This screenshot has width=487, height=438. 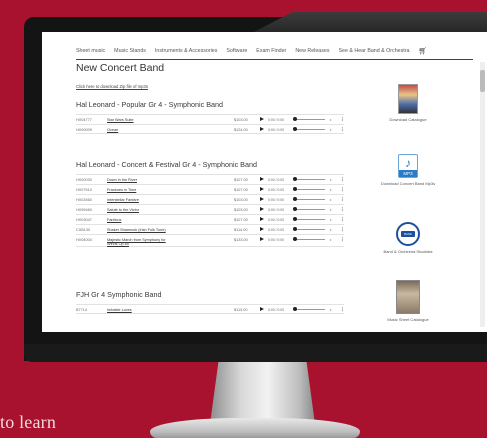 I want to click on sidebar-item-sheet-catalogue: Music Sheet Catalogue, so click(x=408, y=301).